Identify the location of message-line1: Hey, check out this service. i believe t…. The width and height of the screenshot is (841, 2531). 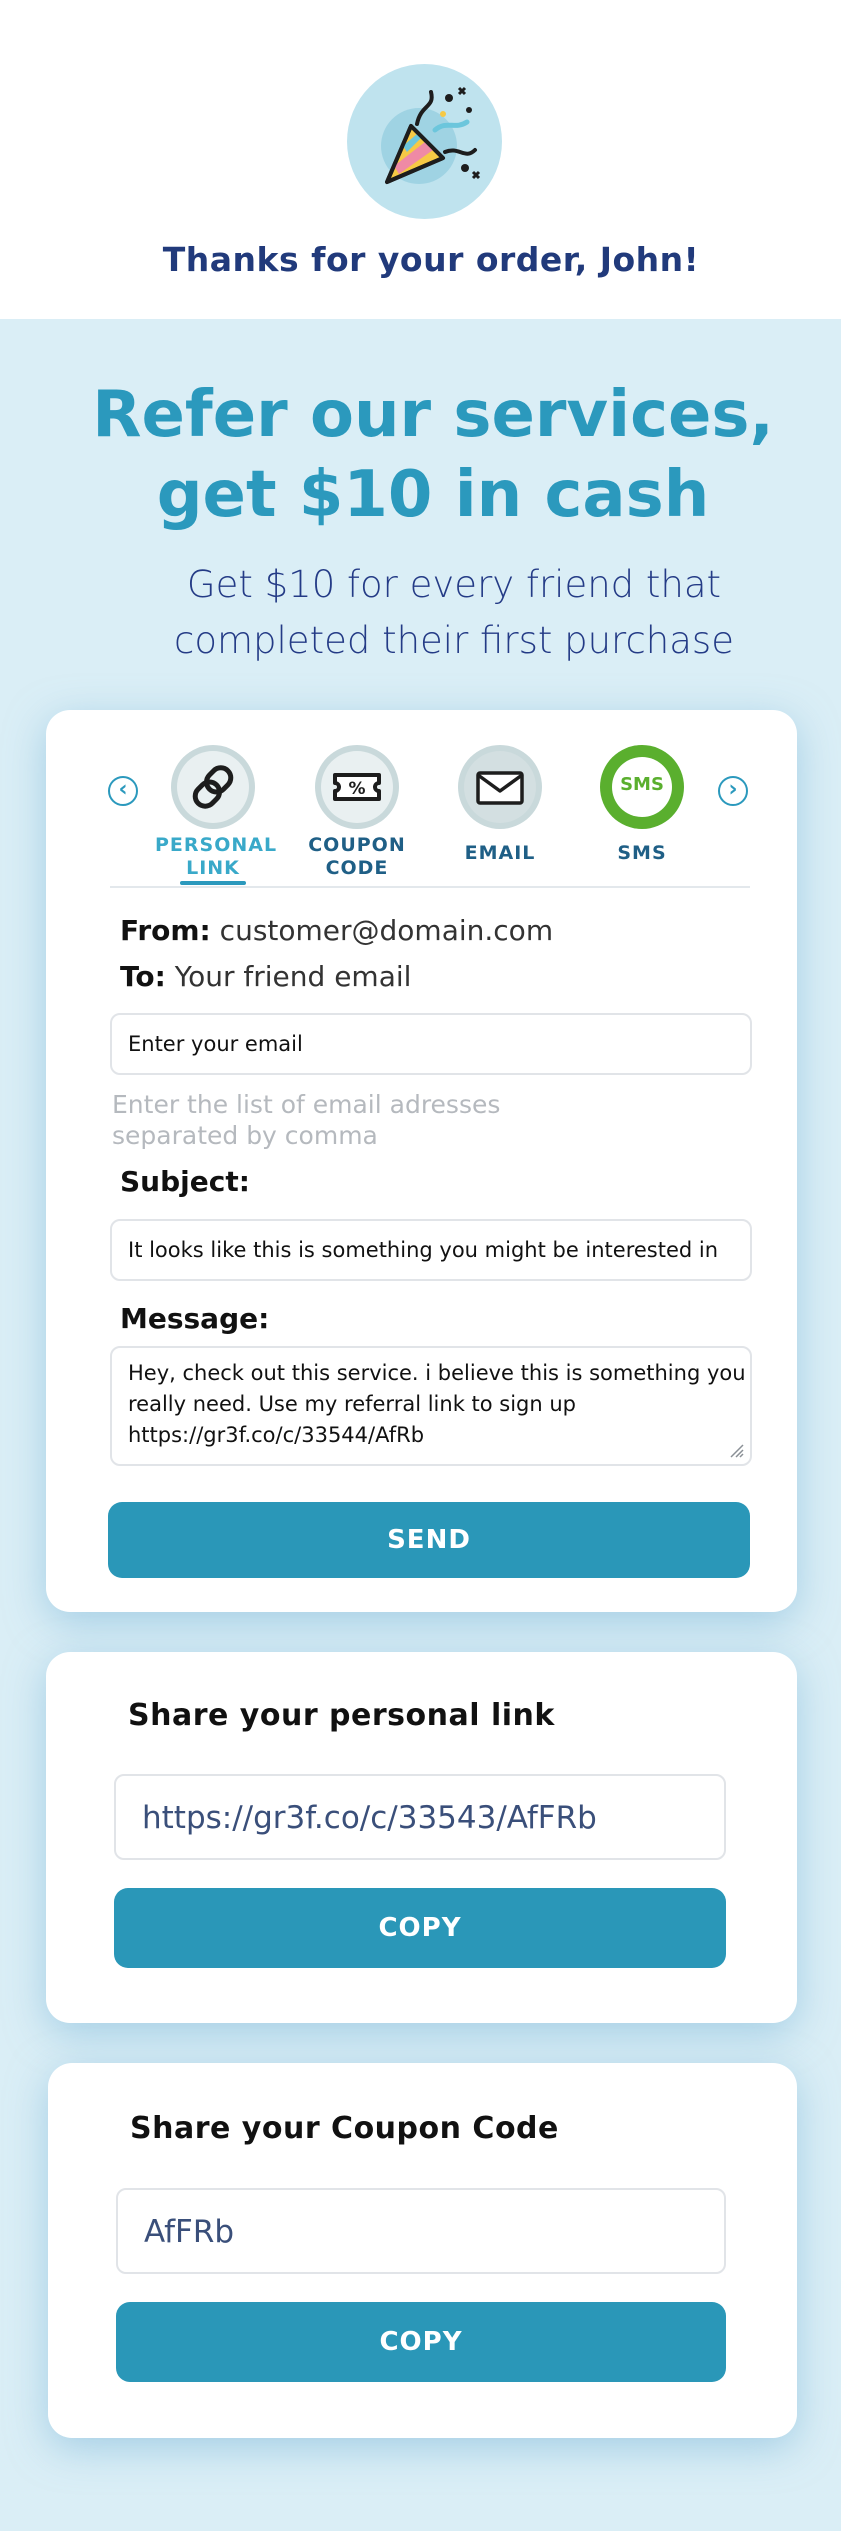
(437, 1373).